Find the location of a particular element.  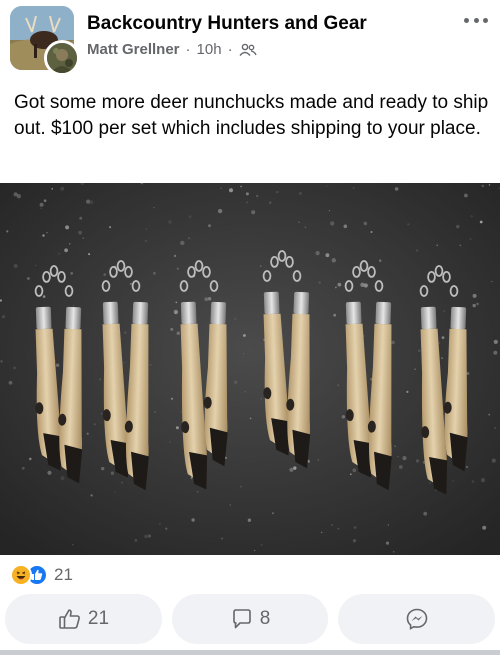

comment-count: 8 is located at coordinates (265, 618).